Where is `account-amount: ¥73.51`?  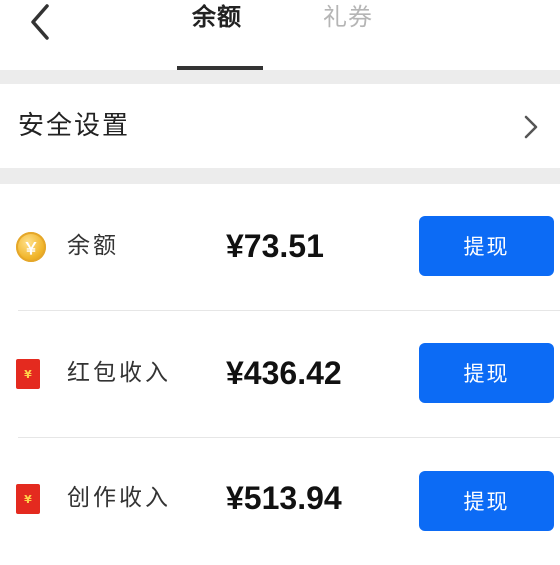
account-amount: ¥73.51 is located at coordinates (275, 246).